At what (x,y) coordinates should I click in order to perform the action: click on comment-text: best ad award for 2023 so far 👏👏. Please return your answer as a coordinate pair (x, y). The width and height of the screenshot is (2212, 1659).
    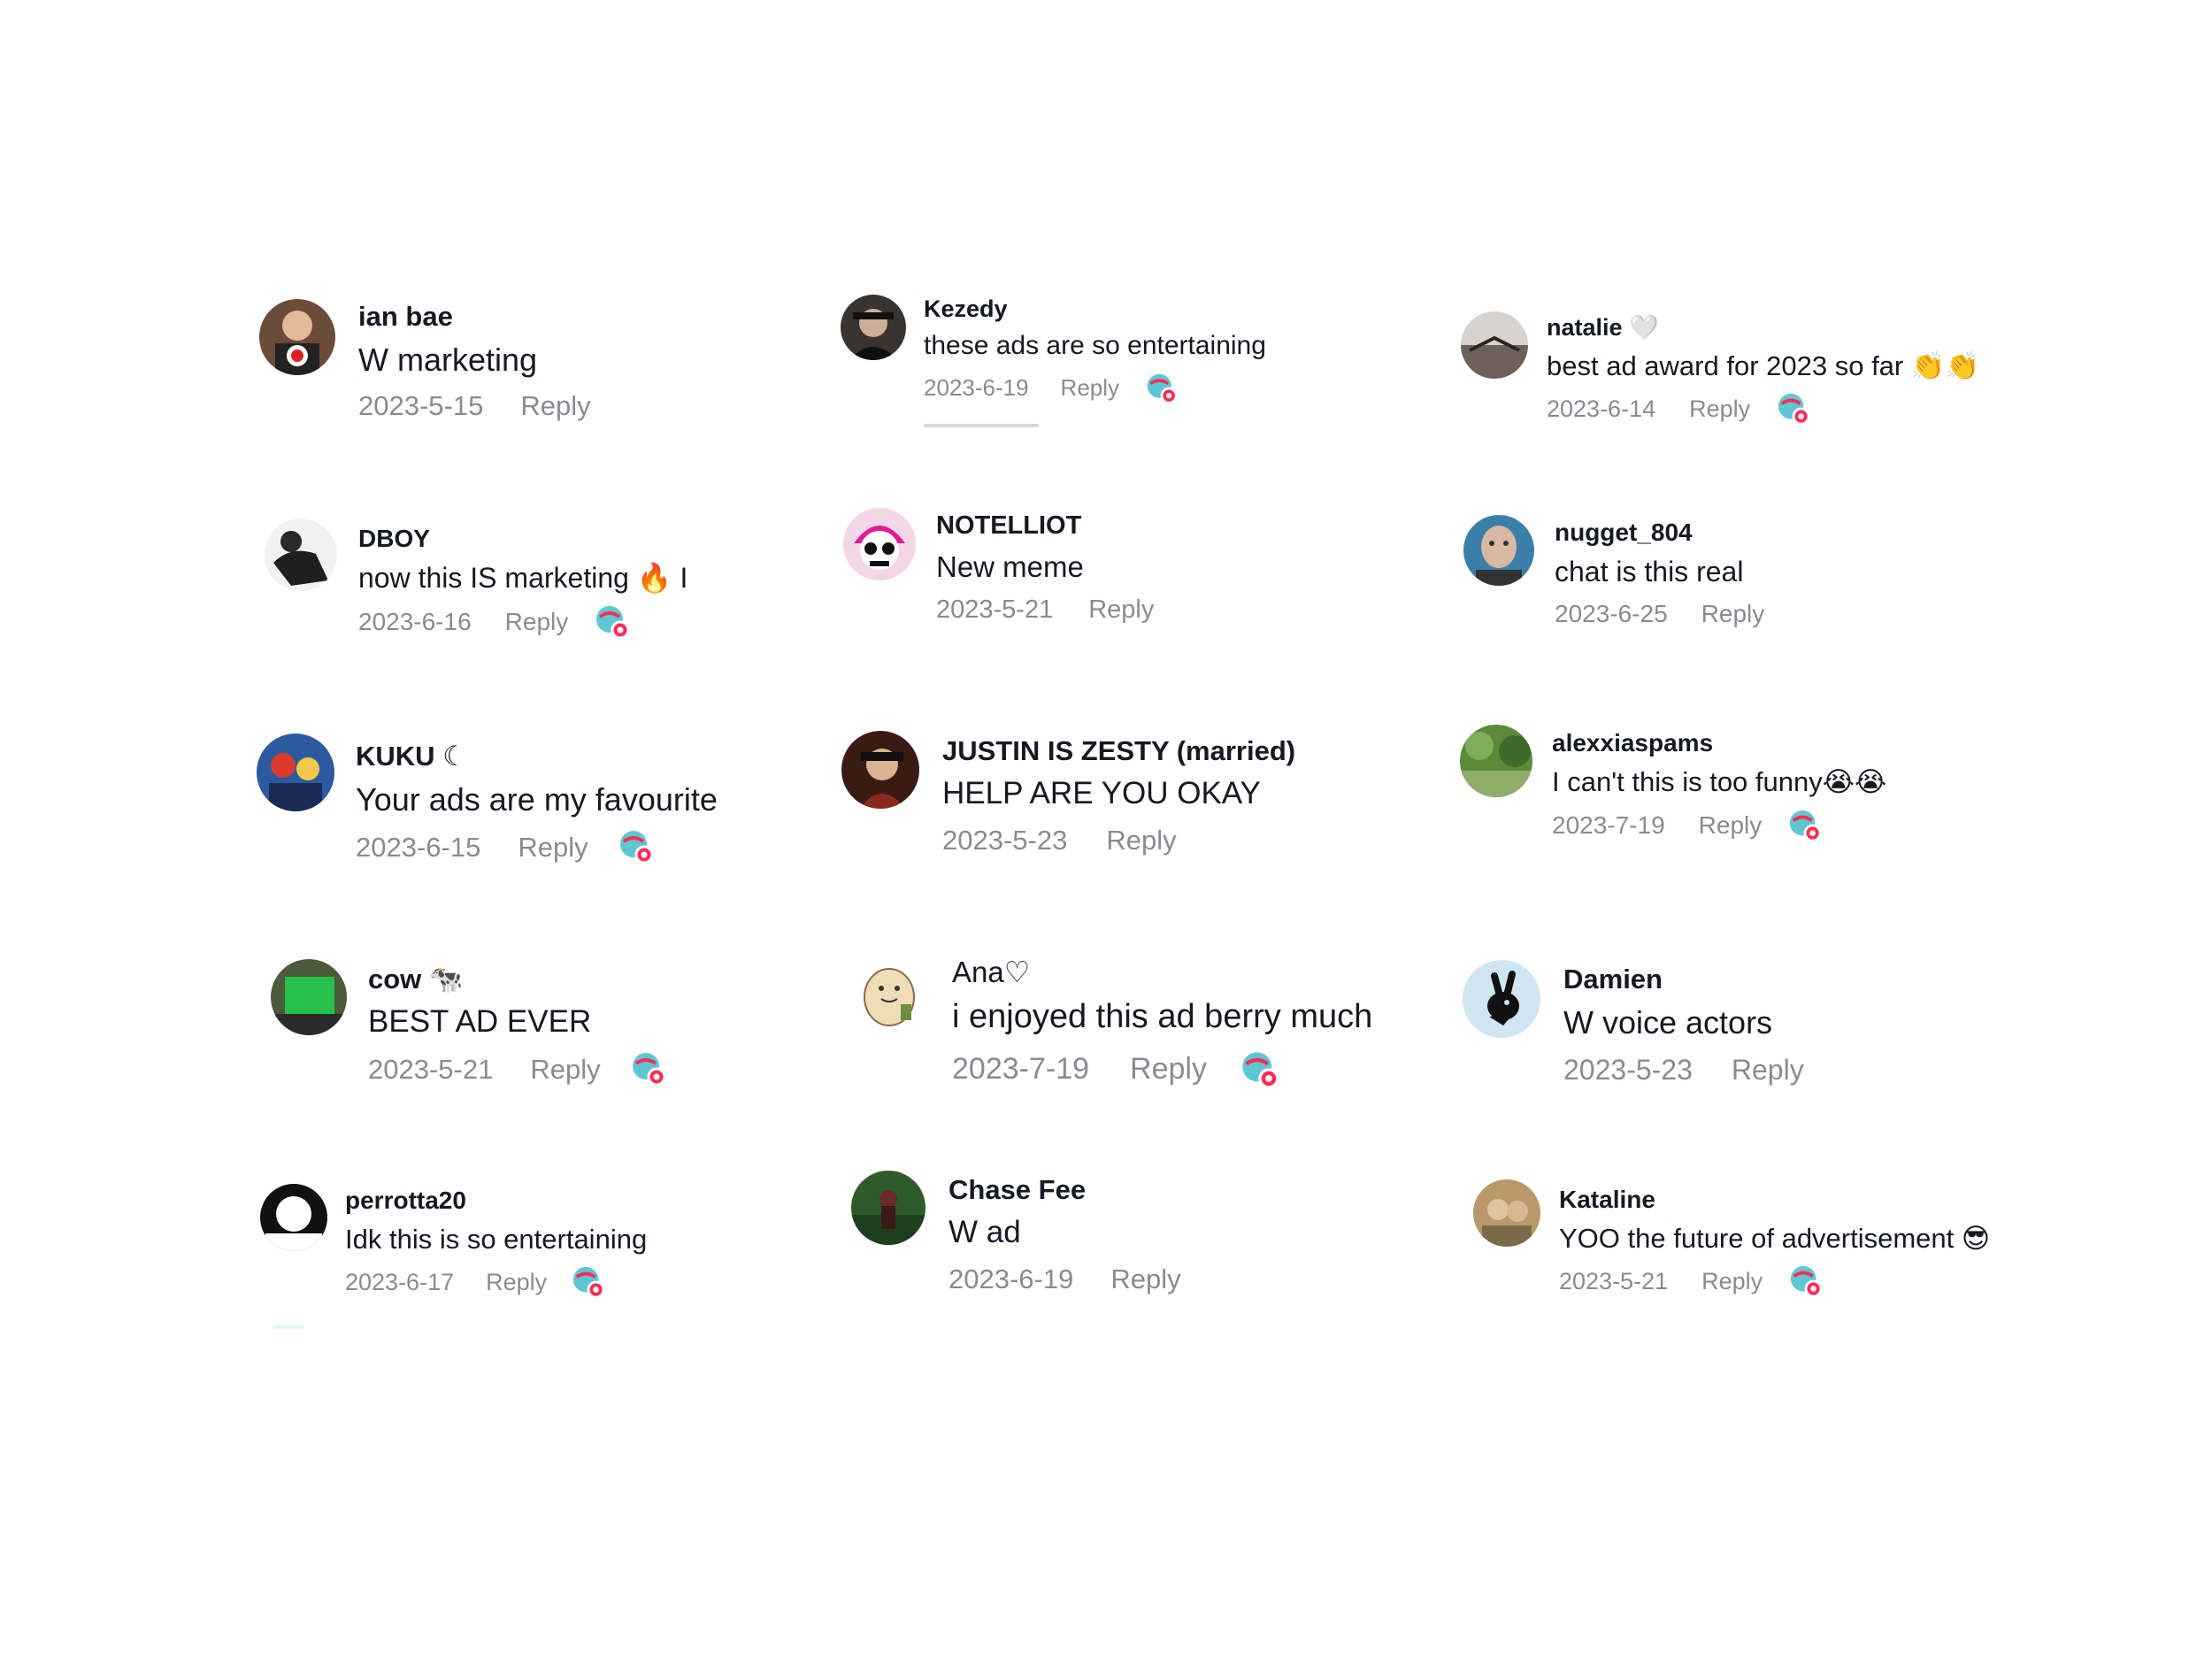
    Looking at the image, I should click on (1764, 365).